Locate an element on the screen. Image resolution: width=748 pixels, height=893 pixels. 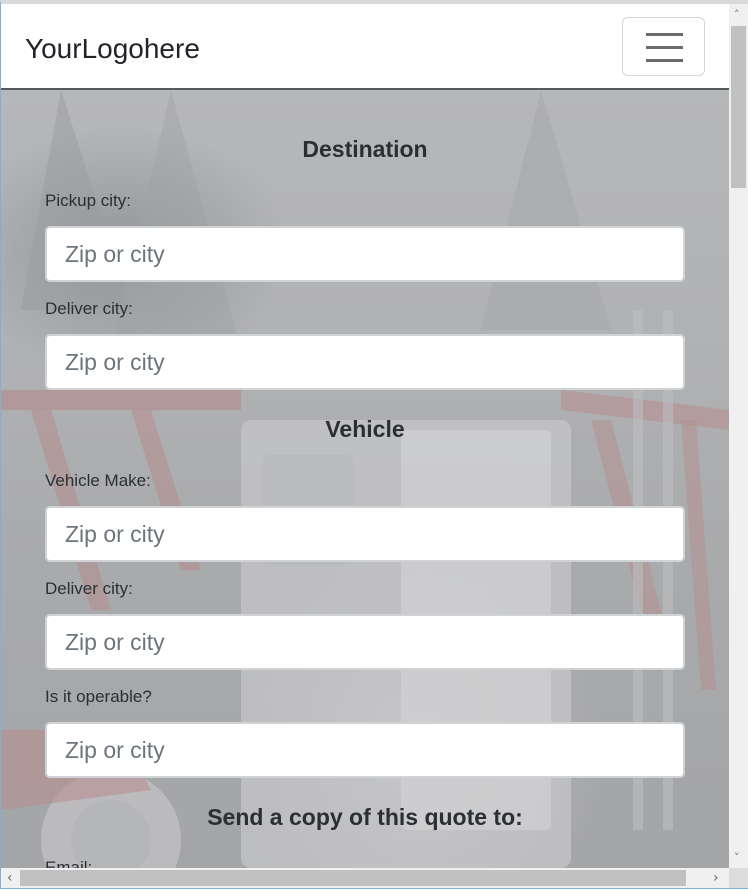
deliver-city-label: Deliver city: is located at coordinates (89, 308).